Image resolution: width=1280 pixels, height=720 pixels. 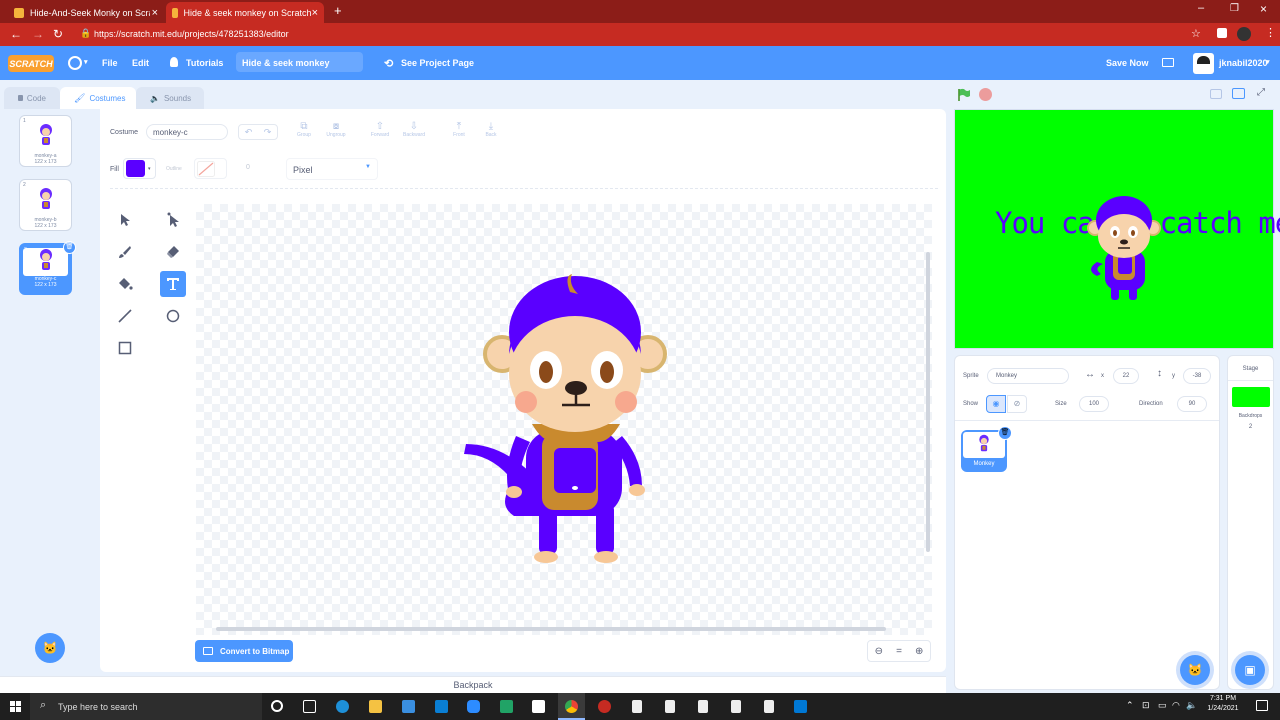 I want to click on stop-icon, so click(x=985, y=94).